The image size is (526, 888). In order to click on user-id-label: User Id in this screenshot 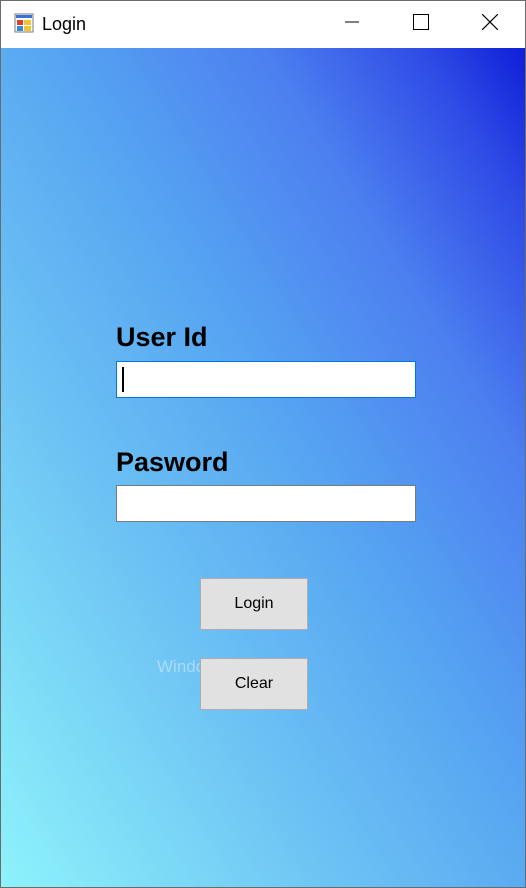, I will do `click(162, 337)`.